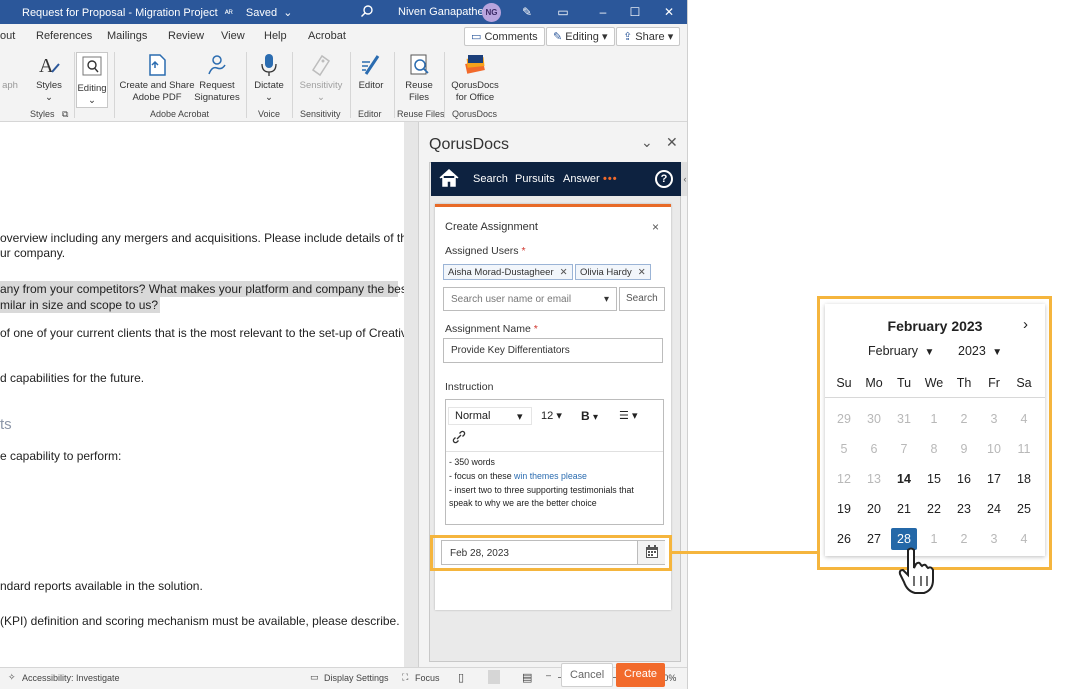 The height and width of the screenshot is (689, 1066). What do you see at coordinates (994, 449) in the screenshot?
I see `calendar-day: 10` at bounding box center [994, 449].